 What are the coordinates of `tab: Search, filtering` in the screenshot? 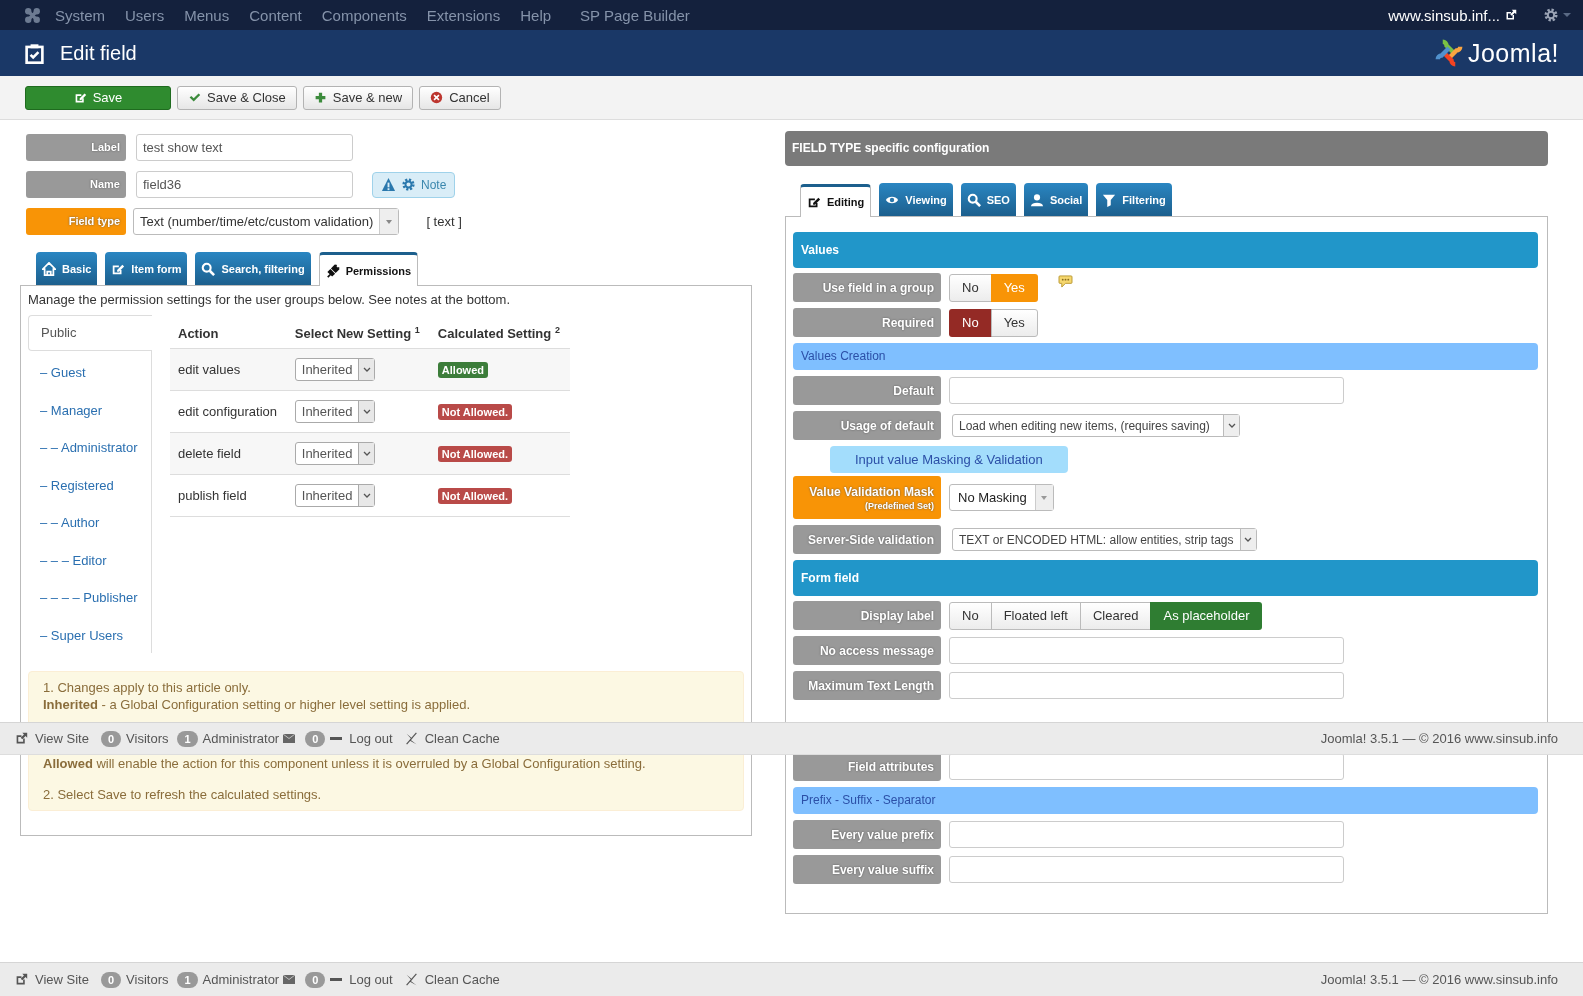 It's located at (253, 268).